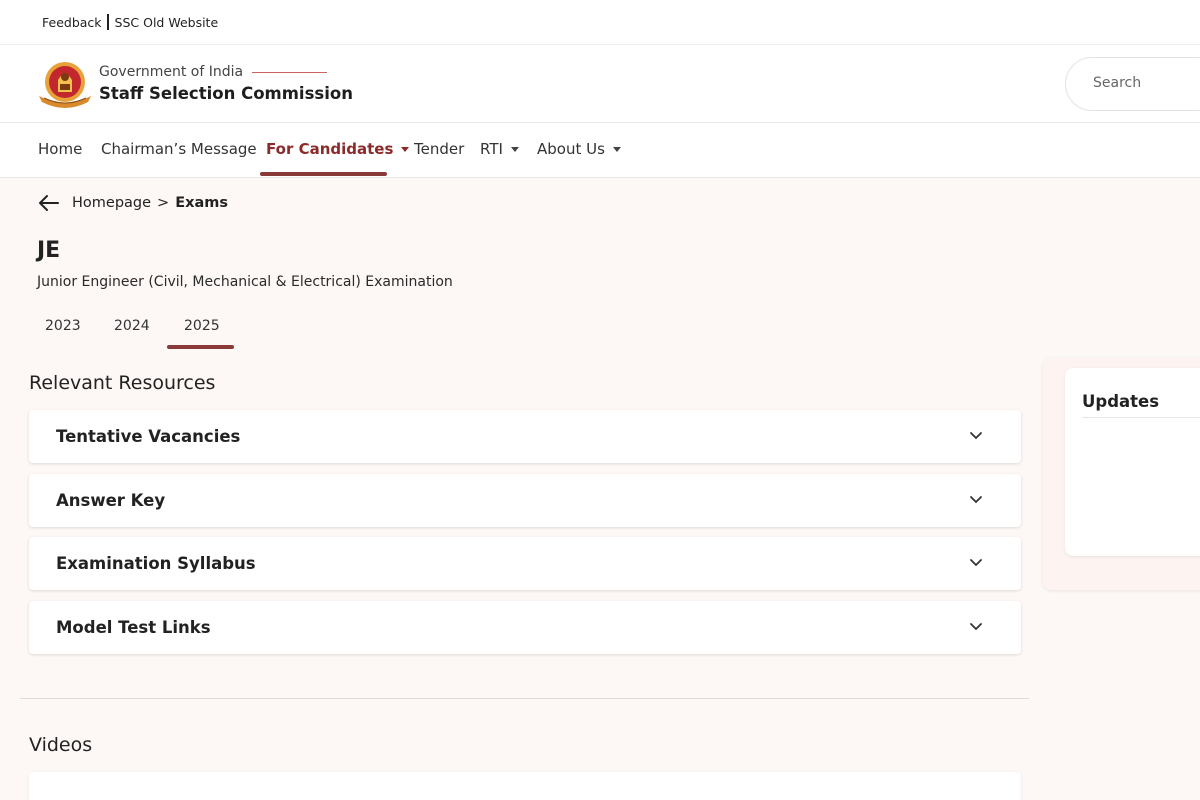  I want to click on back-arrow-icon, so click(49, 203).